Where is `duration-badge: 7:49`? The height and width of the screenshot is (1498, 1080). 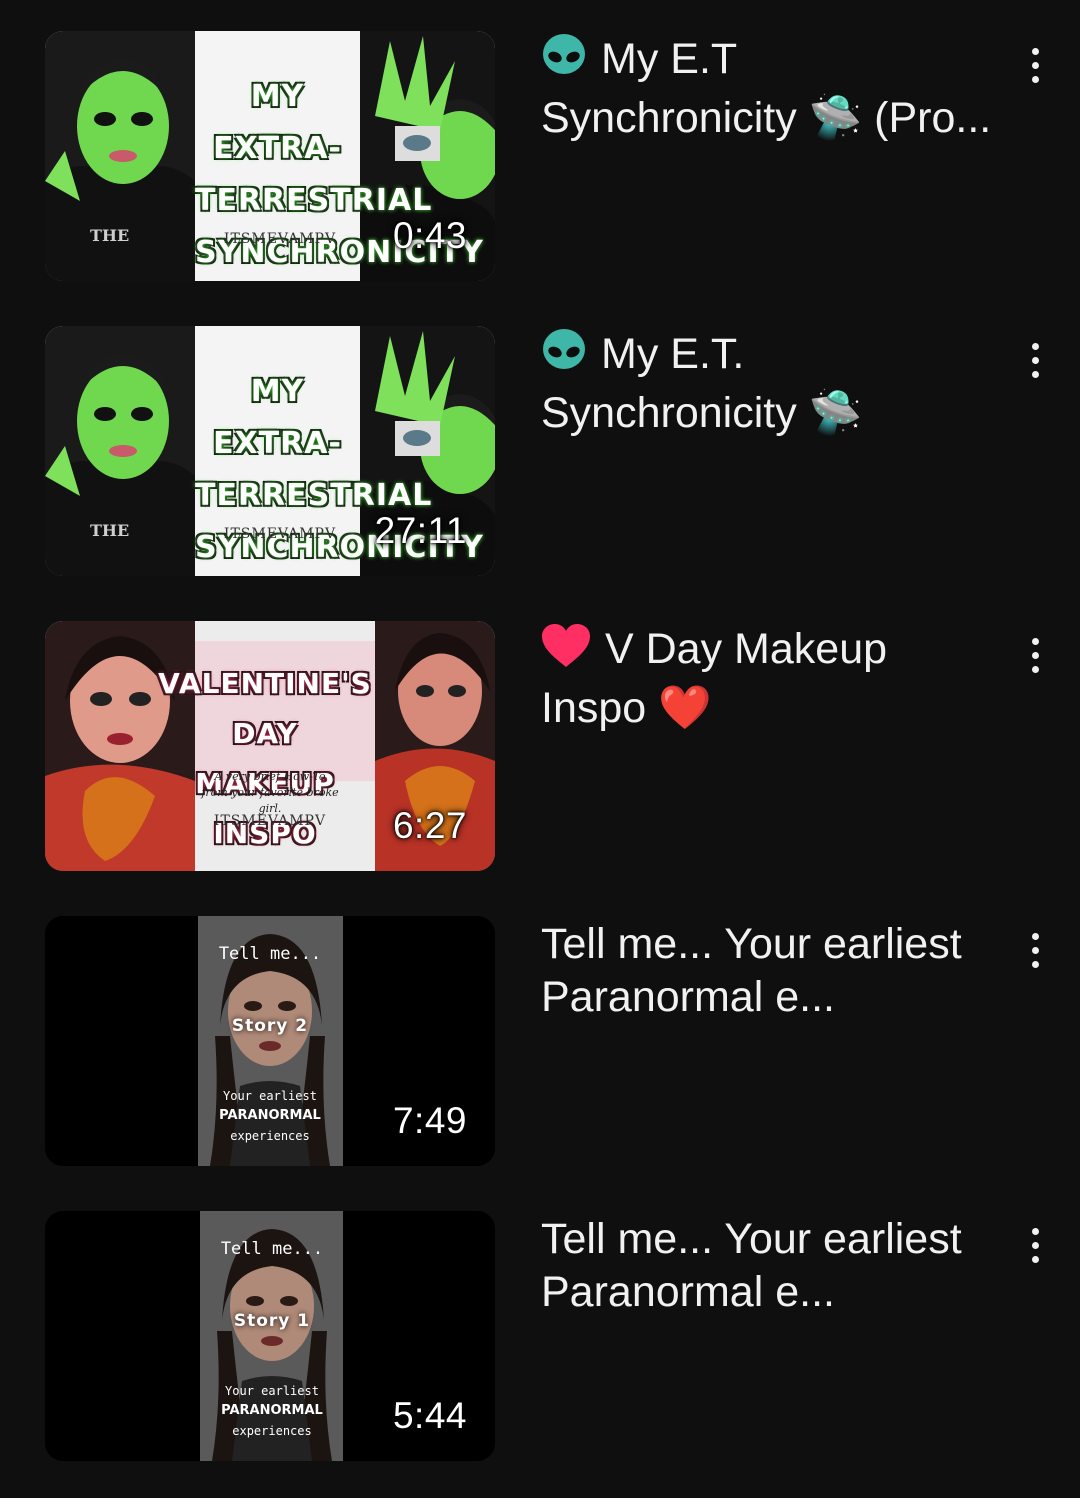 duration-badge: 7:49 is located at coordinates (429, 1120).